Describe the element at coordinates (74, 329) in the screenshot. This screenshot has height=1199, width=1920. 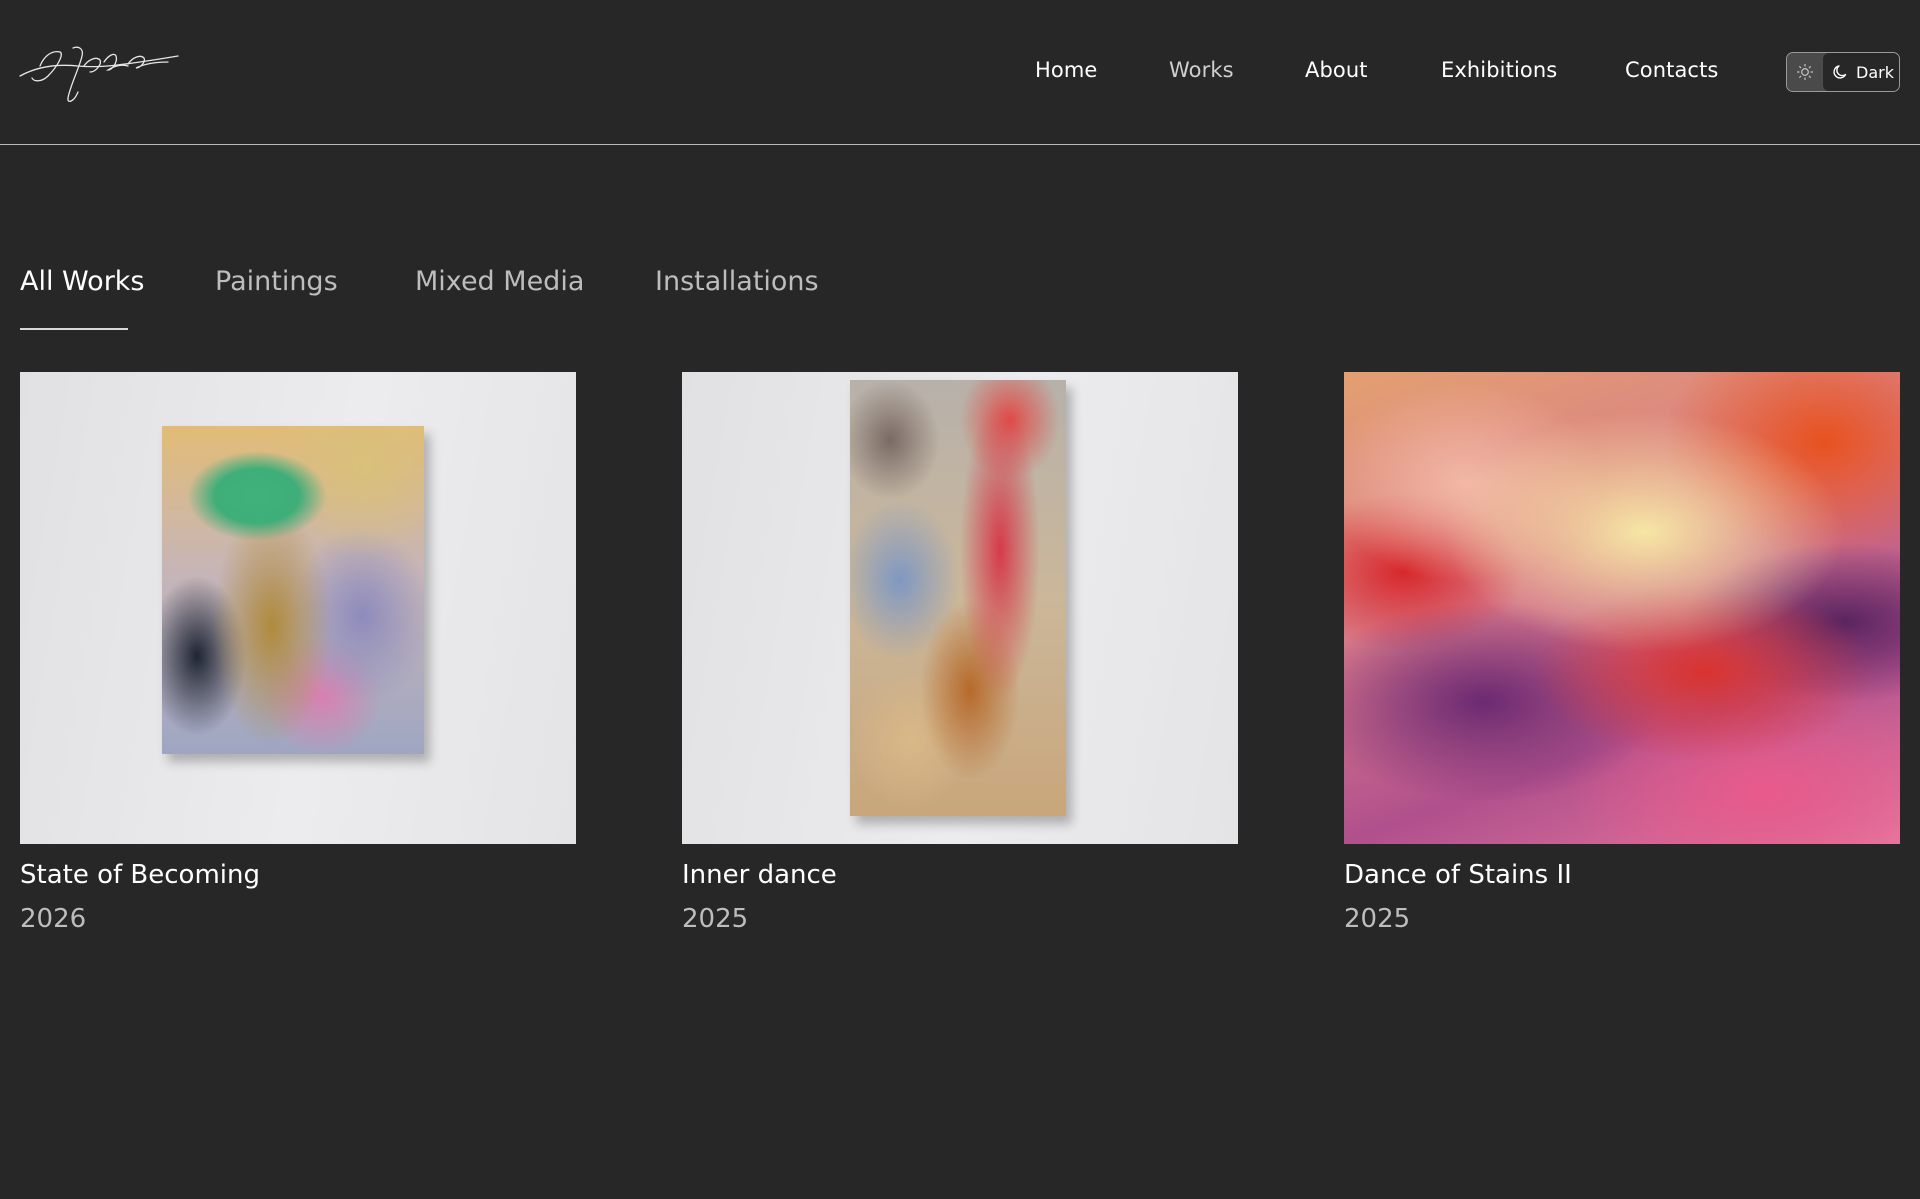
I see `active-tab-underline` at that location.